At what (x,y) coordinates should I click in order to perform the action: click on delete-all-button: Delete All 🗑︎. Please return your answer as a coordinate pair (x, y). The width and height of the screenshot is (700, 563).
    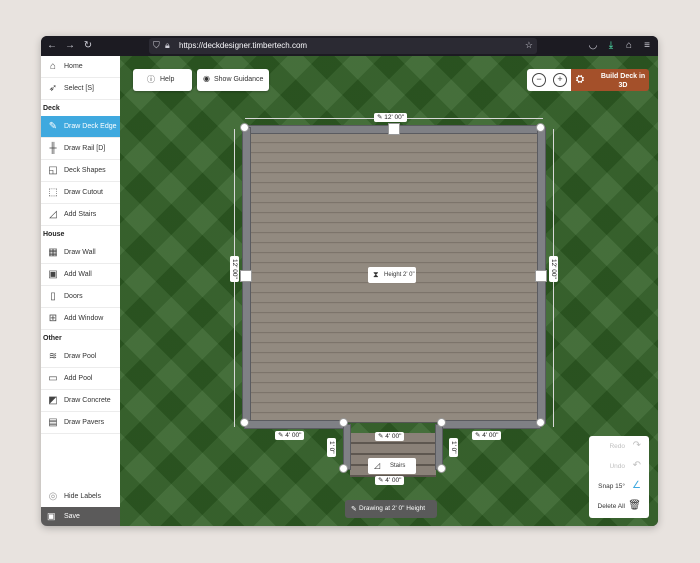
    Looking at the image, I should click on (619, 506).